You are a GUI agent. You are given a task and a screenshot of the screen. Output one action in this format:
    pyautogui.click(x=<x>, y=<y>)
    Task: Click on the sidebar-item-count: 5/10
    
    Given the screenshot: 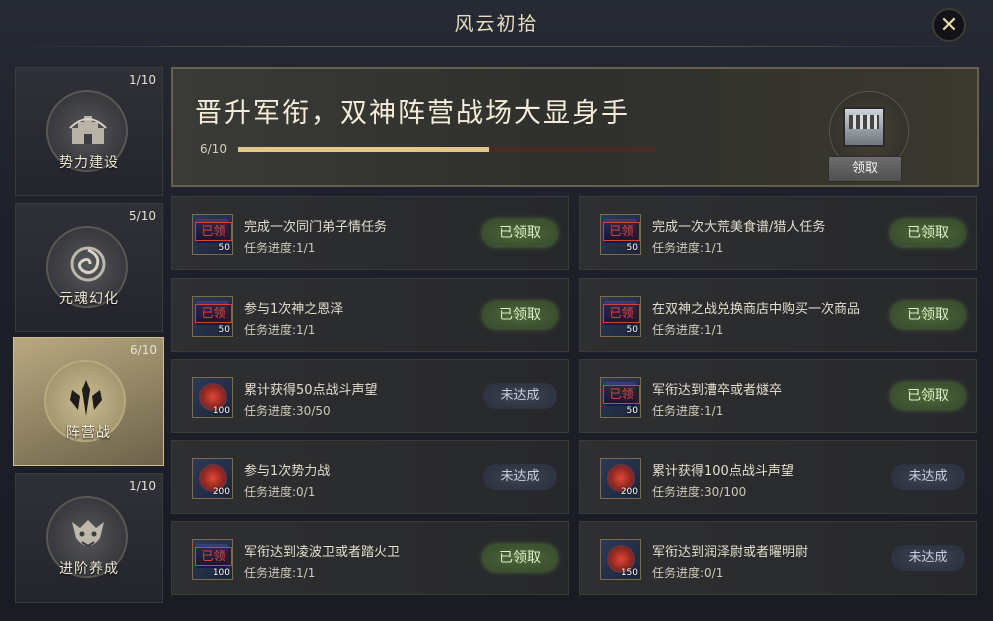 What is the action you would take?
    pyautogui.click(x=142, y=216)
    